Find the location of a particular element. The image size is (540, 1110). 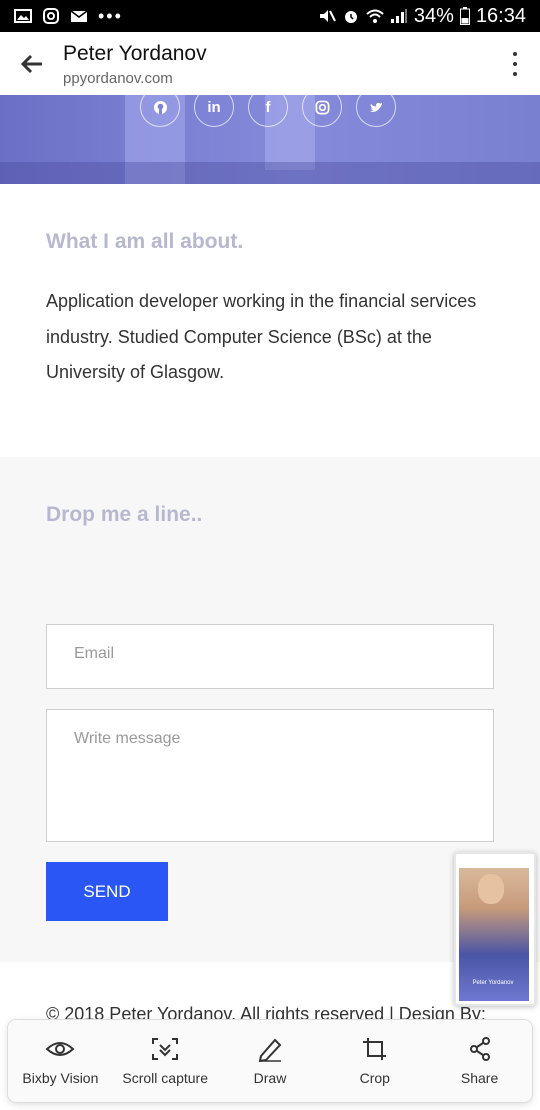

pencil-icon is located at coordinates (270, 1050).